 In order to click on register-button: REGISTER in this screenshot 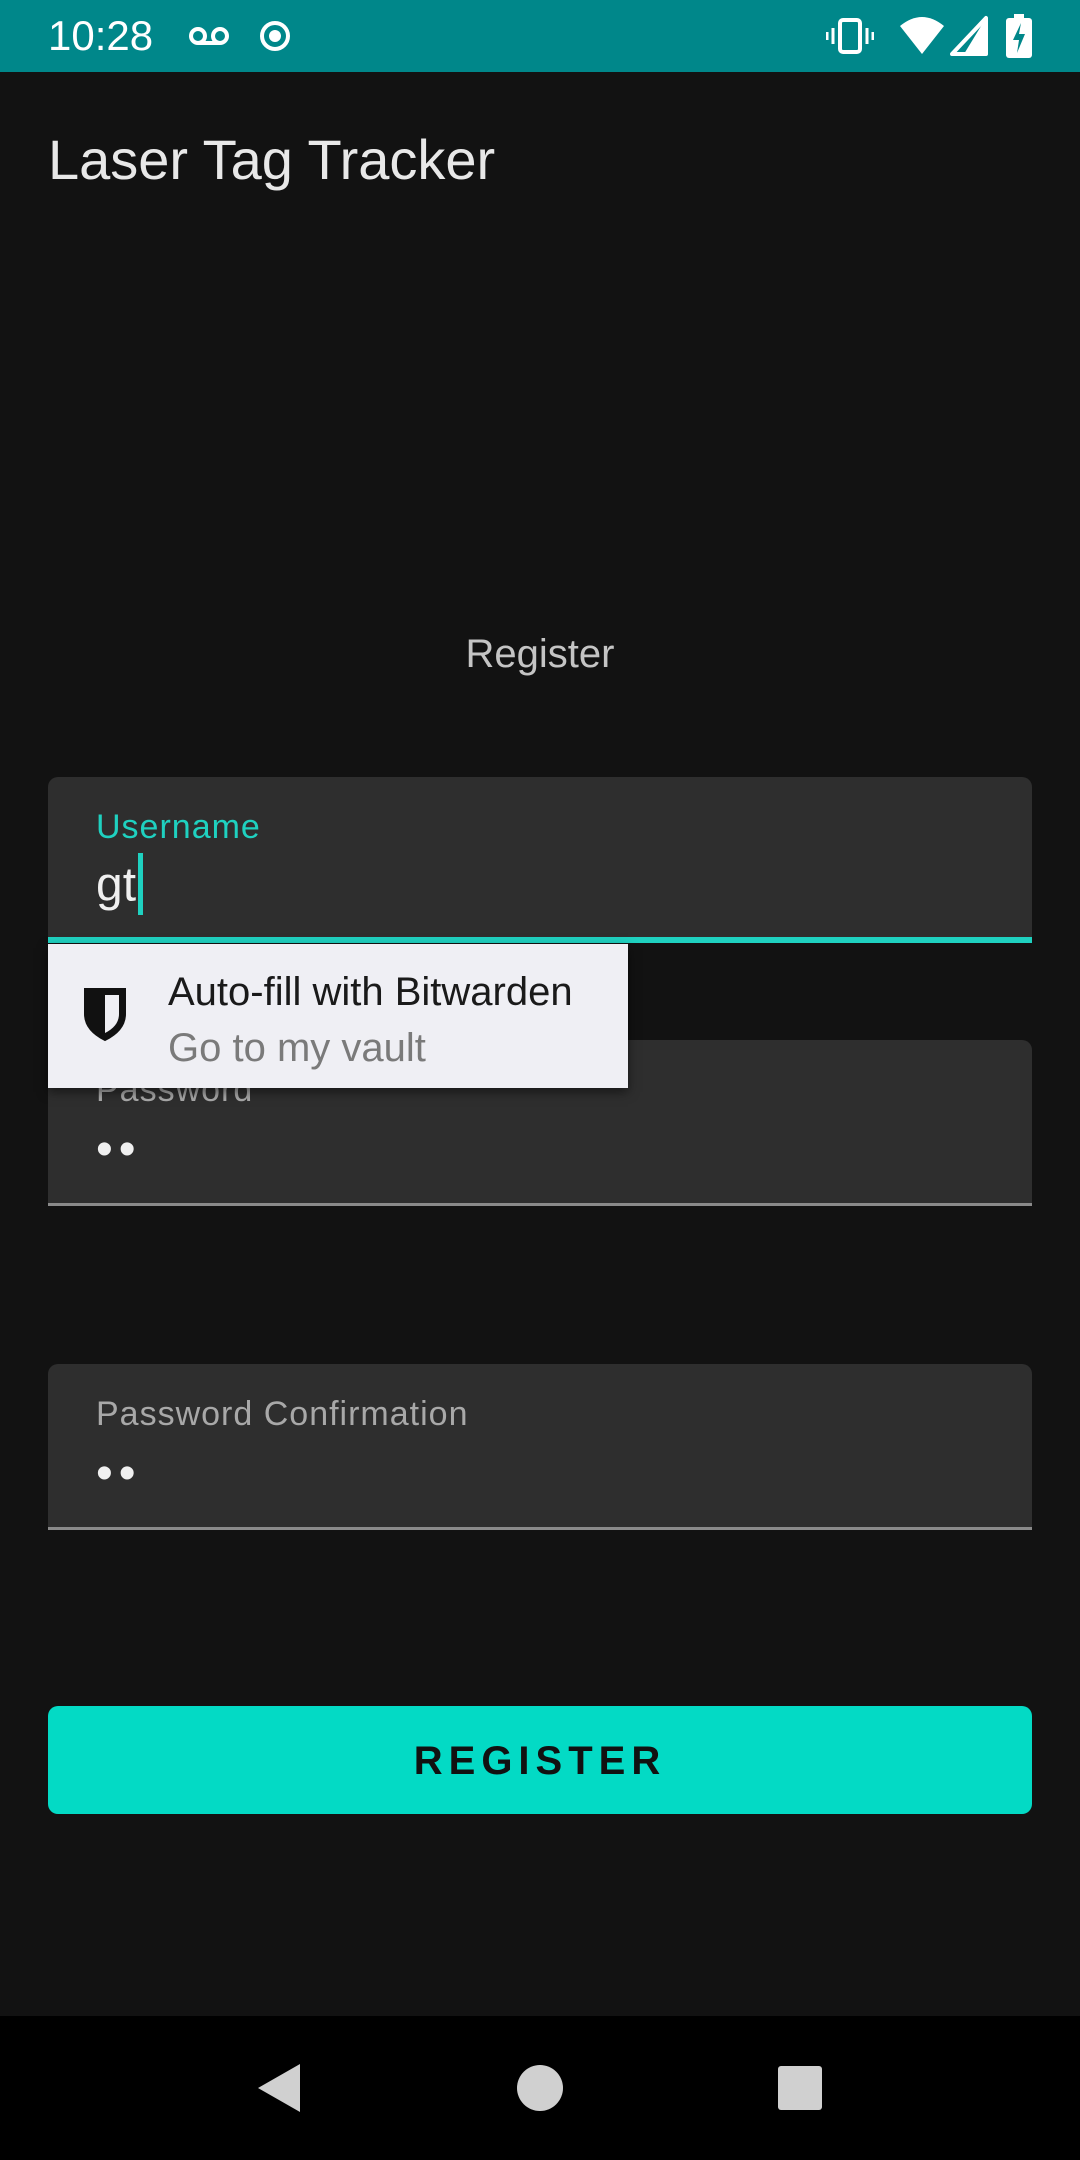, I will do `click(540, 1760)`.